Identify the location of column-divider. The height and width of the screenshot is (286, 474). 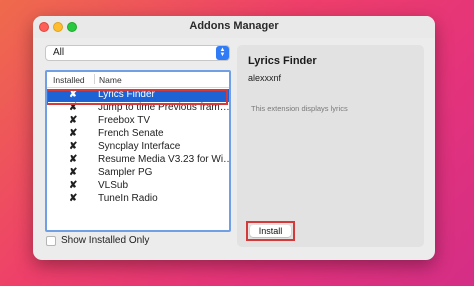
(94, 79).